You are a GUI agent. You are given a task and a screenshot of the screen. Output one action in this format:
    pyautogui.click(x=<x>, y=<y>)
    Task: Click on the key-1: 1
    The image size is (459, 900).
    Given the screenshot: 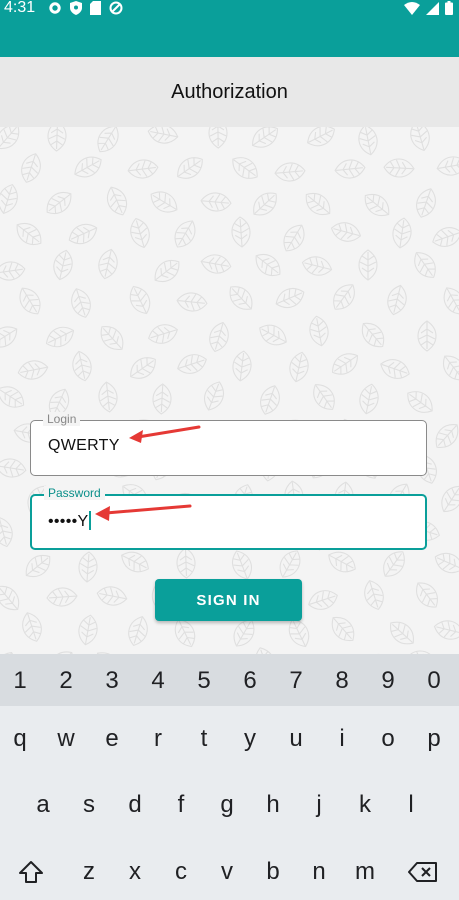 What is the action you would take?
    pyautogui.click(x=21, y=681)
    